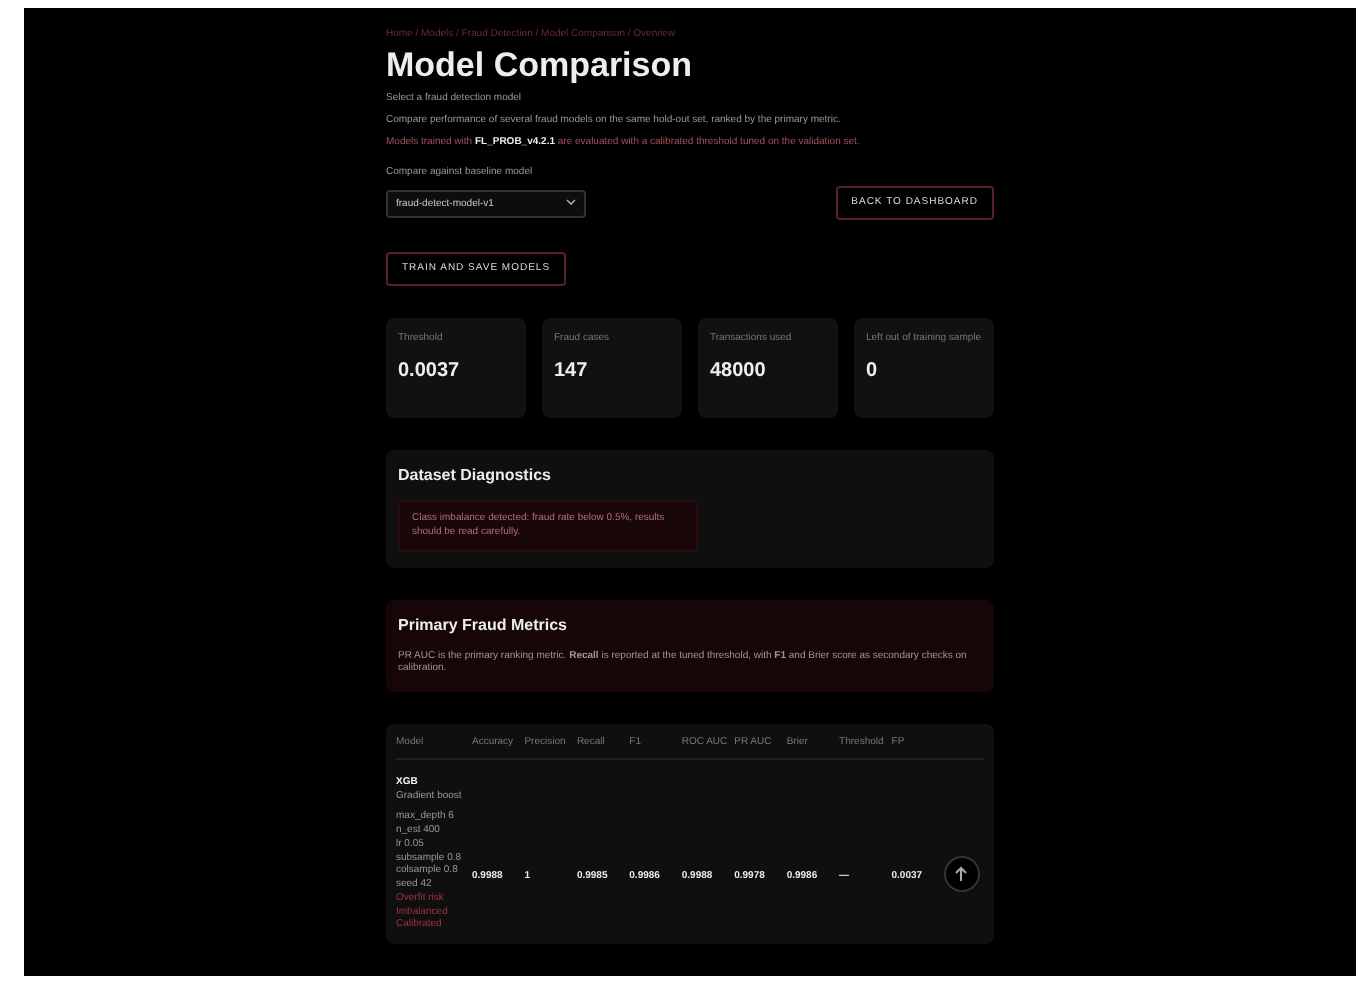  I want to click on stat-value: 0.0037, so click(430, 372).